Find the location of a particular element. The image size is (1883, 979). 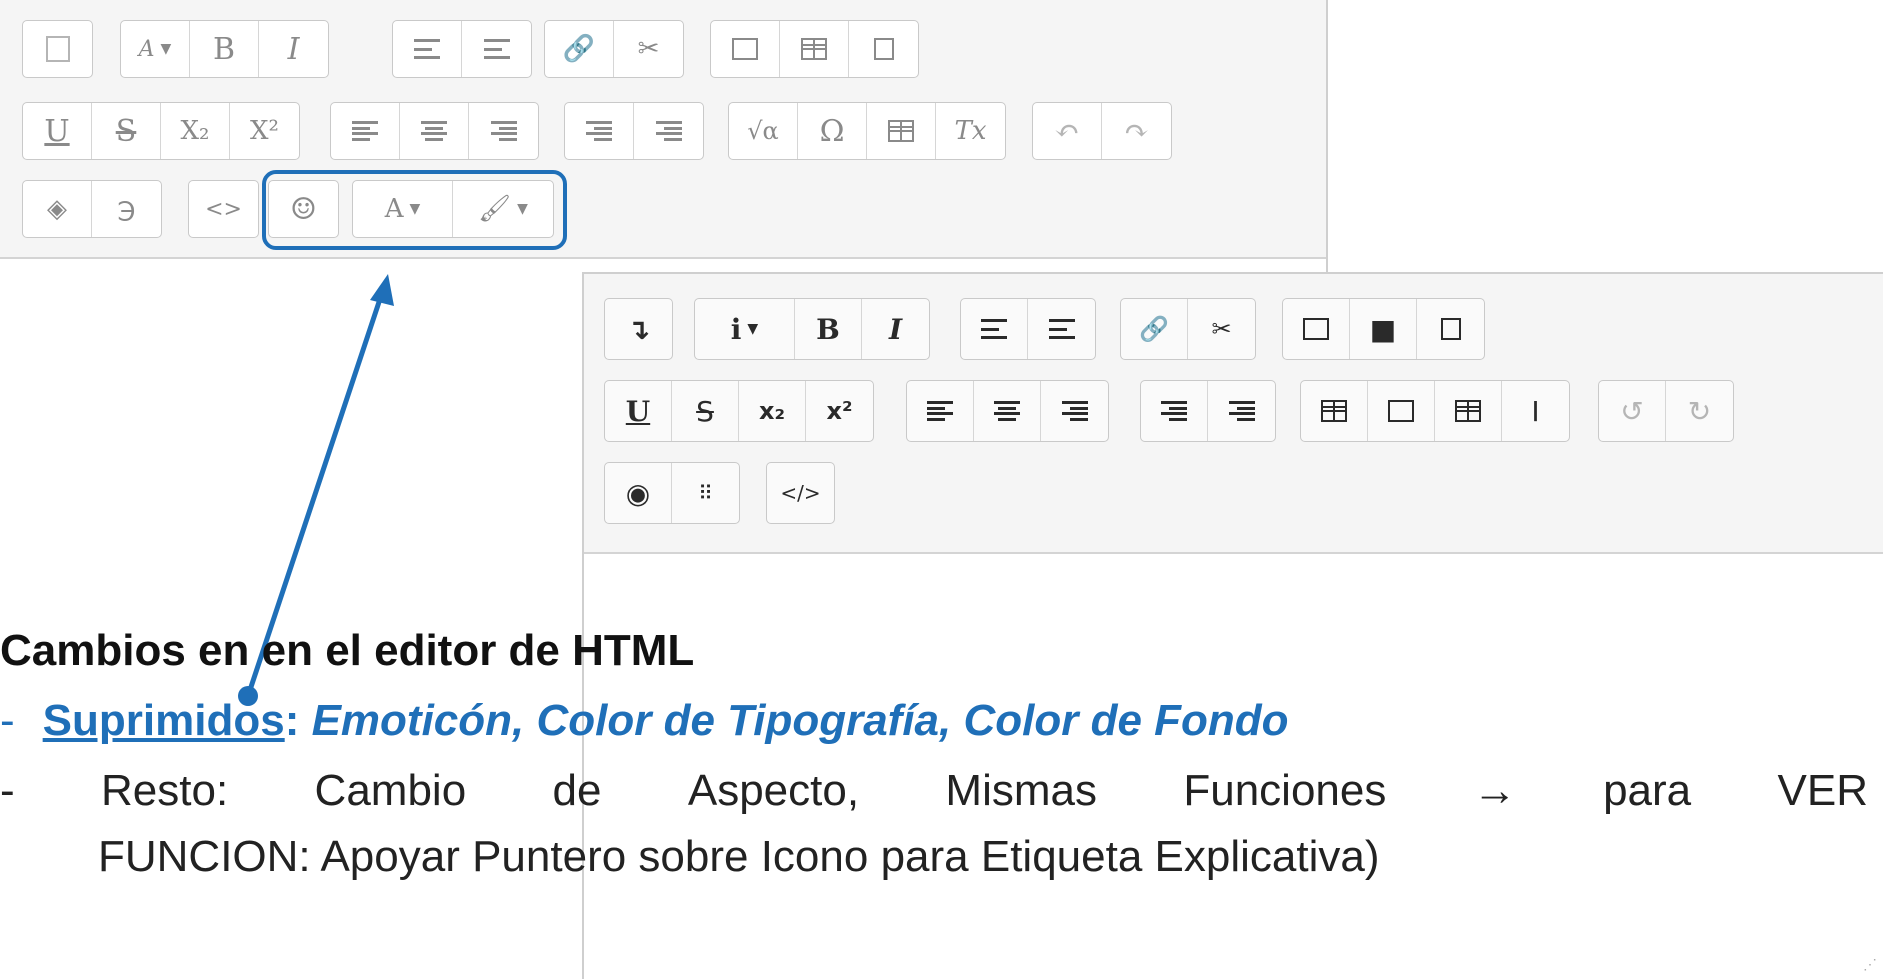

new-group-accessibility: ◉ ⠿ is located at coordinates (672, 493).